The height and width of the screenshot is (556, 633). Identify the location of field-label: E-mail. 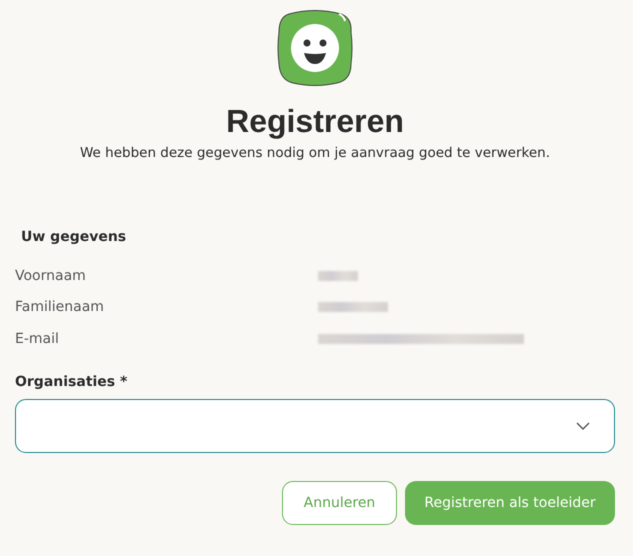
(37, 338).